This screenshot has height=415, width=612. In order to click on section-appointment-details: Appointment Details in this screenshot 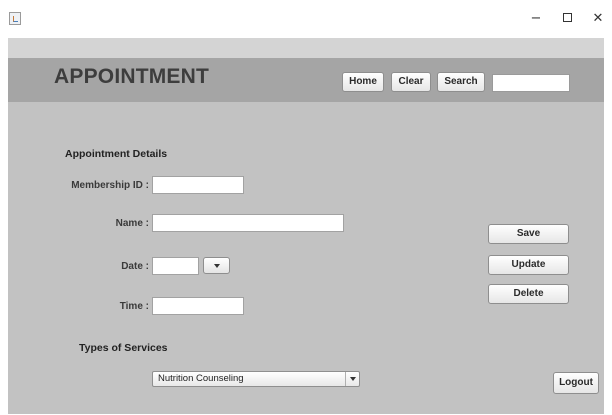, I will do `click(116, 154)`.